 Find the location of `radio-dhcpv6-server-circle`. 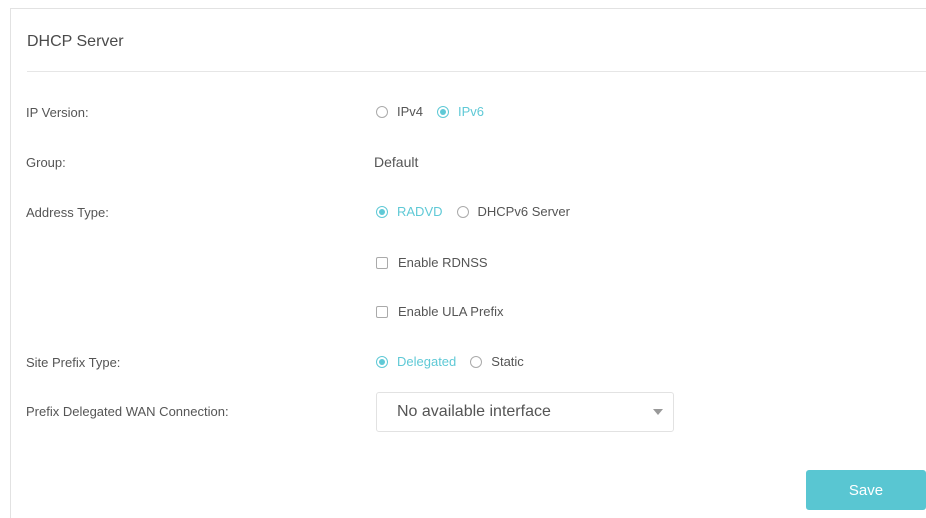

radio-dhcpv6-server-circle is located at coordinates (462, 211).